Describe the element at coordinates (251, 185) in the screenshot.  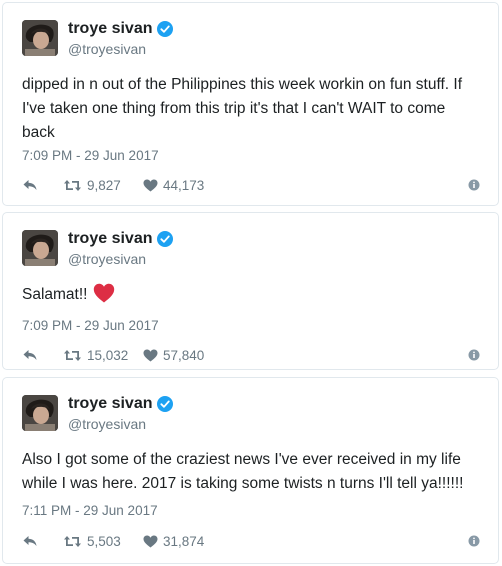
I see `tweet-actions: 9,827 44,173` at that location.